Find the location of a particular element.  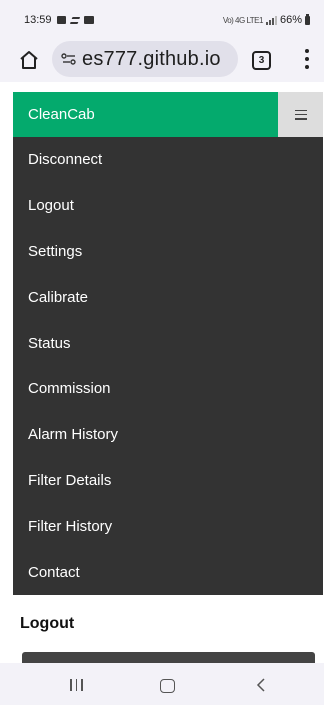

cast-notification-icon is located at coordinates (74, 20).